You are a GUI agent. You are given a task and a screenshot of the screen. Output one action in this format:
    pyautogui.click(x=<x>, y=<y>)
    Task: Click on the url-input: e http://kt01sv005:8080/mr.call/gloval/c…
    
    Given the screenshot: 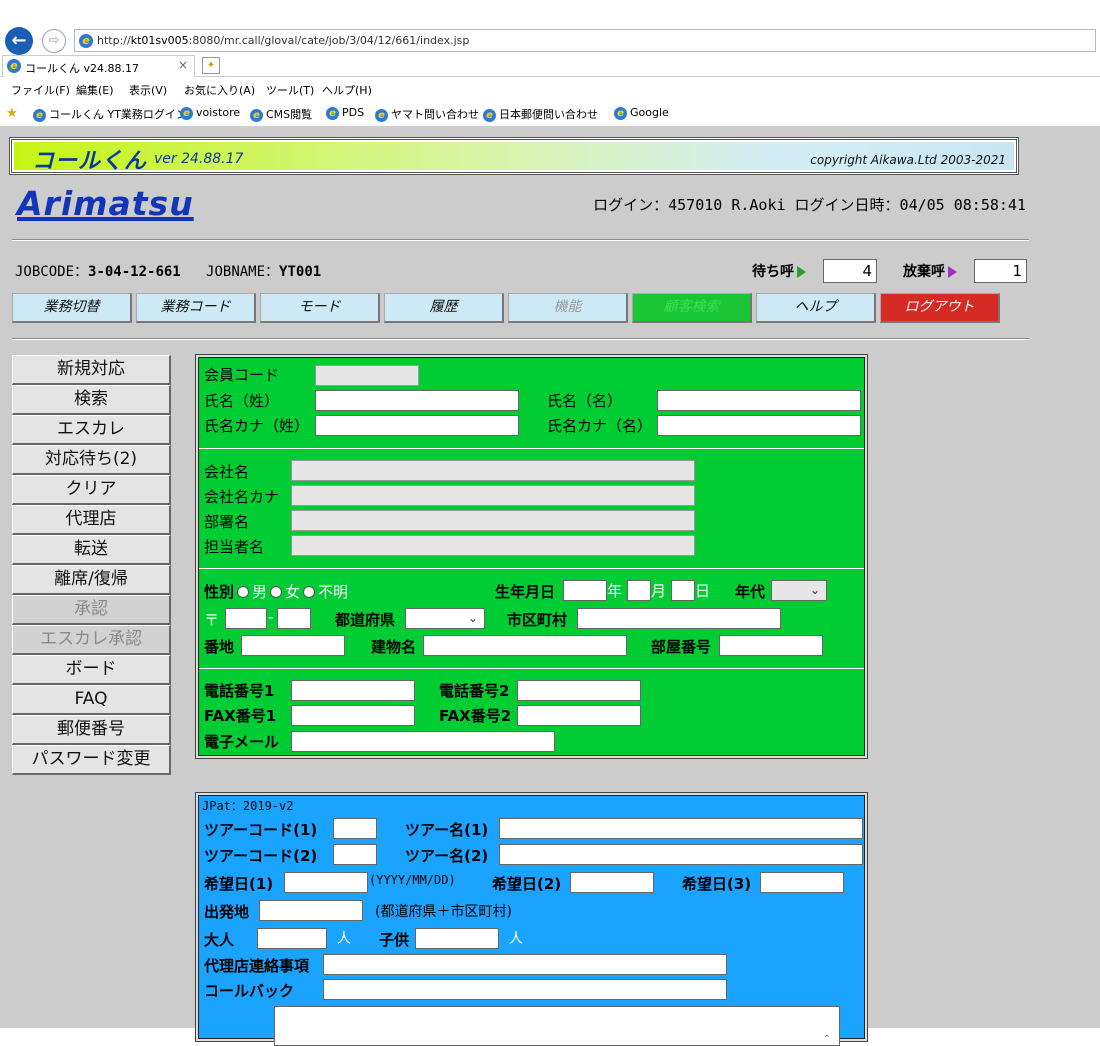 What is the action you would take?
    pyautogui.click(x=585, y=40)
    